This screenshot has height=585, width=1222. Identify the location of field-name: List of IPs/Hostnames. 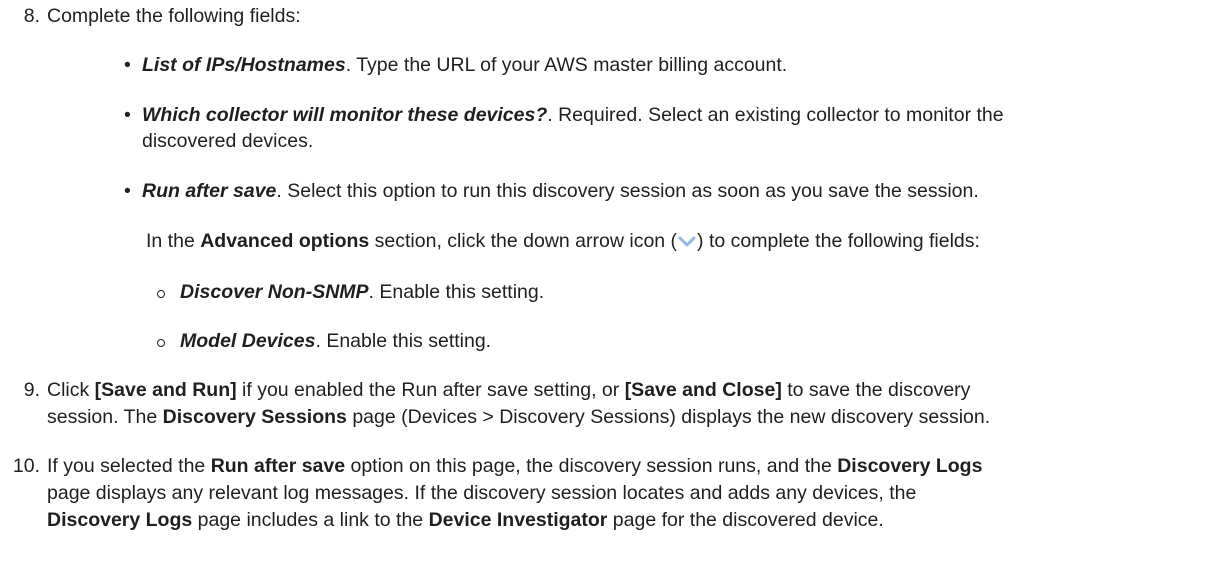
(244, 65).